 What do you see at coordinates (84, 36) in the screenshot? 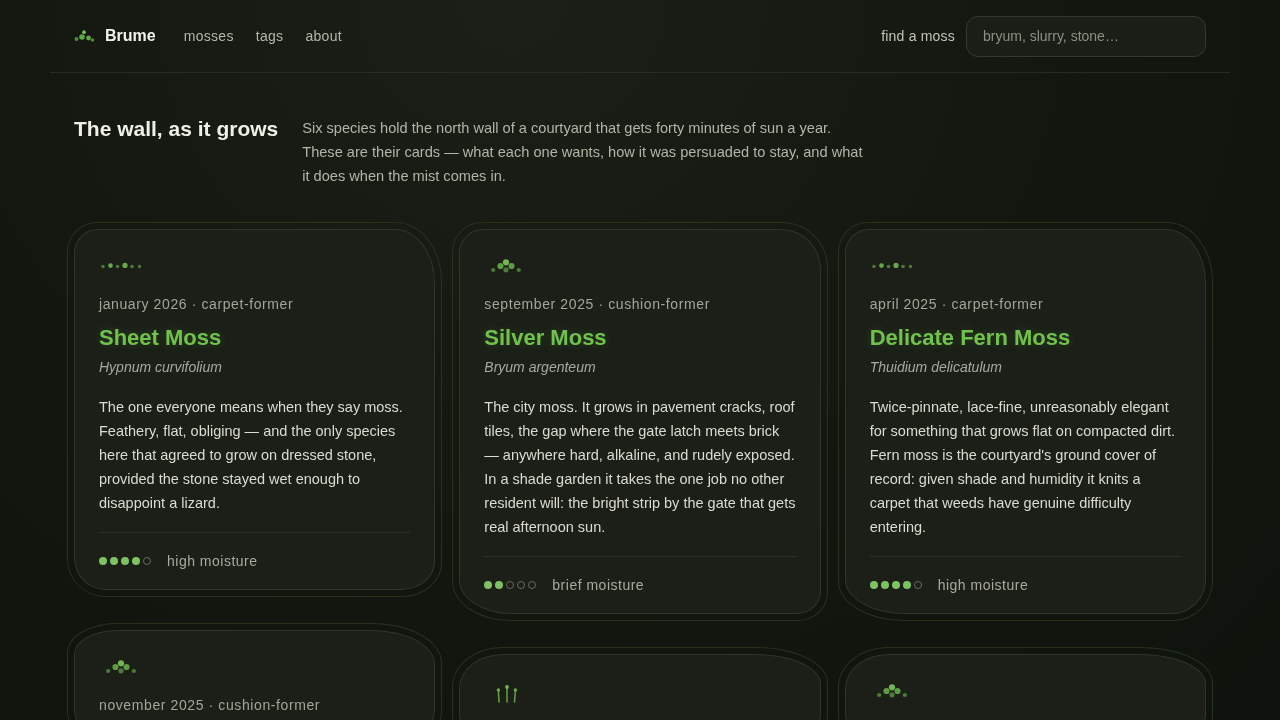
I see `dots-logo-icon` at bounding box center [84, 36].